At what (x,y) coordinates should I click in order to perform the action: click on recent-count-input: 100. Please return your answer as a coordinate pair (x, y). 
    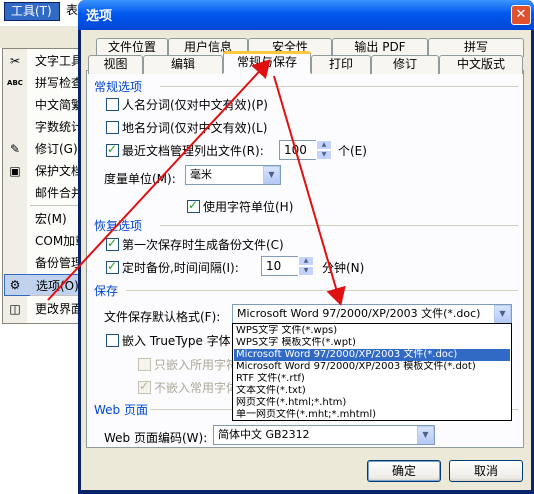
    Looking at the image, I should click on (298, 150).